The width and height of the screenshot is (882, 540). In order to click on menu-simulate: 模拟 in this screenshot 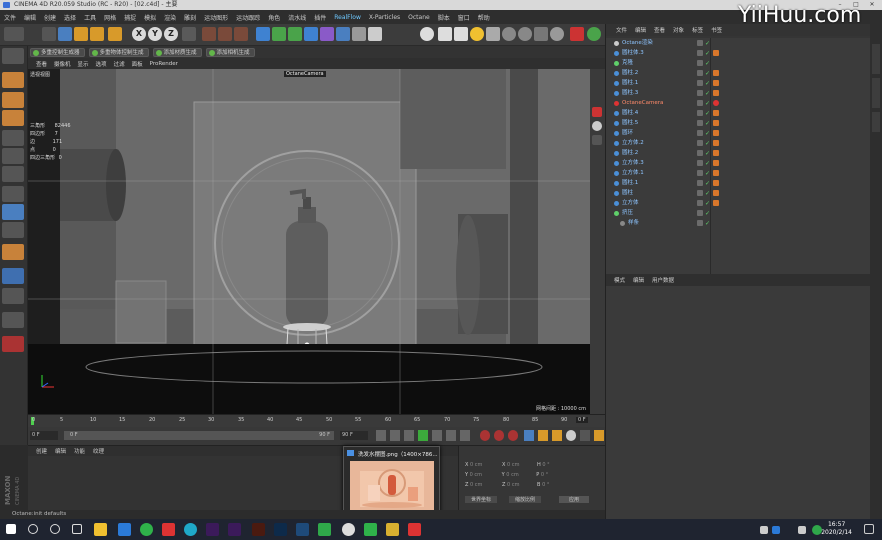, I will do `click(150, 17)`.